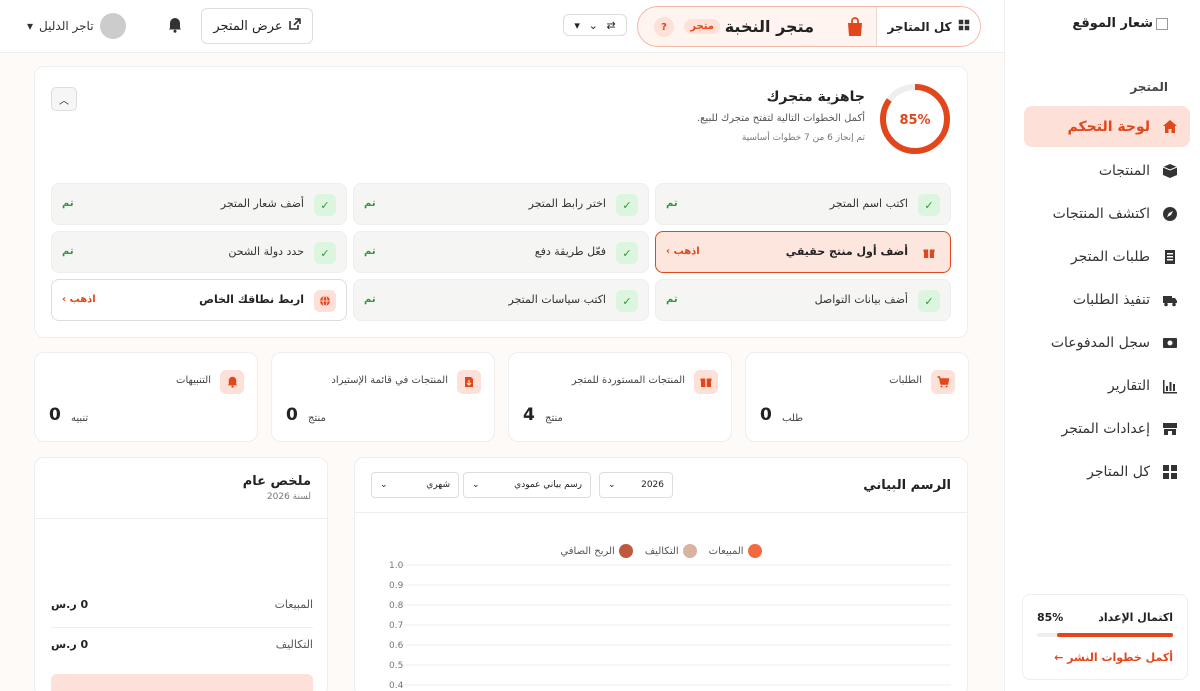 This screenshot has width=1200, height=691. Describe the element at coordinates (146, 397) in the screenshot. I see `stat-card-notifications: التنبيهات 0 تنبيه` at that location.